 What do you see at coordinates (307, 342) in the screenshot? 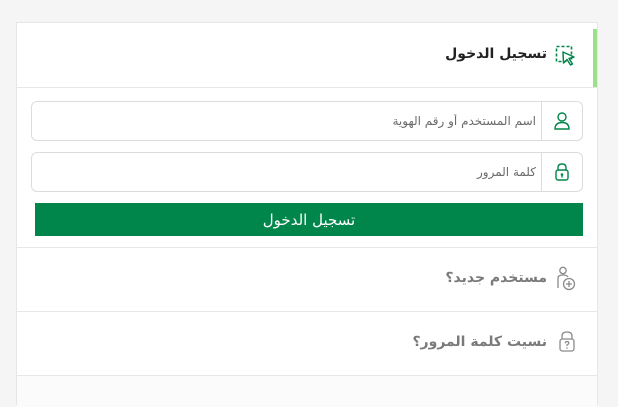
I see `forgot-password-row: نسيت كلمة المرور؟` at bounding box center [307, 342].